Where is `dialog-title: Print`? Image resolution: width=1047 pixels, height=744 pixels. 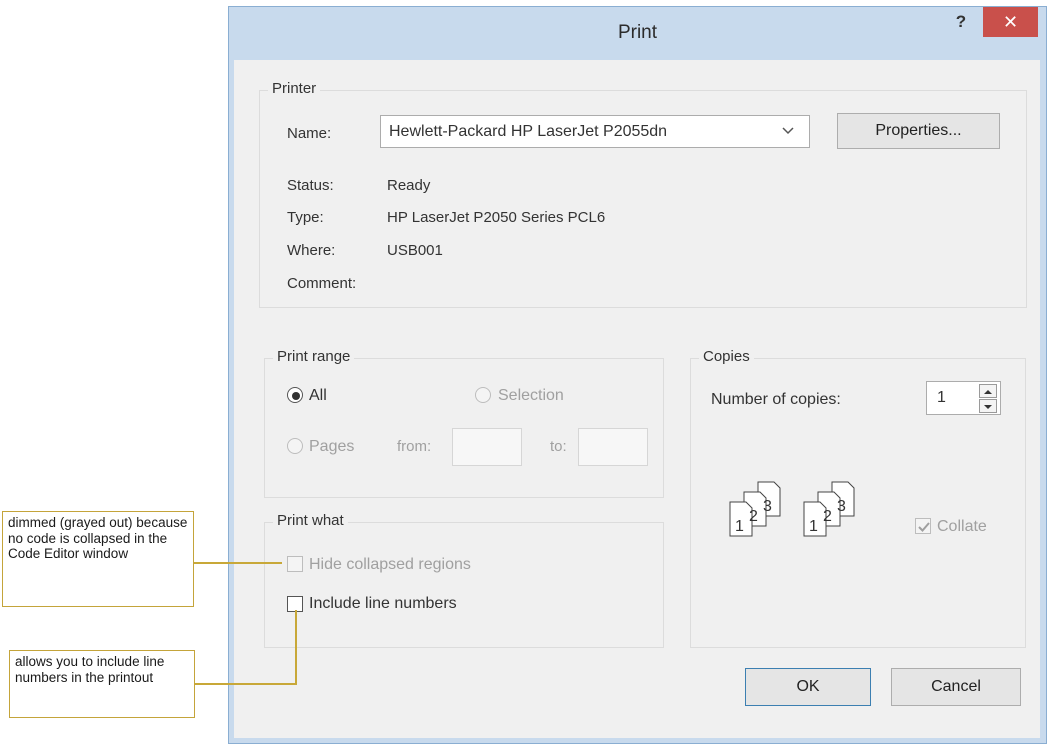 dialog-title: Print is located at coordinates (637, 32).